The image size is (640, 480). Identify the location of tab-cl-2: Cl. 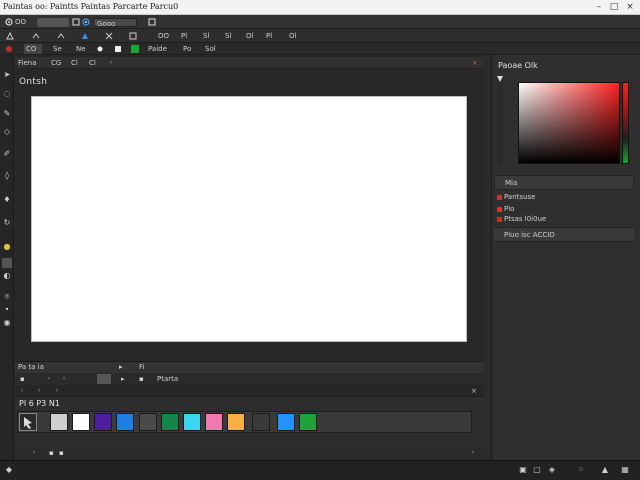
(92, 63).